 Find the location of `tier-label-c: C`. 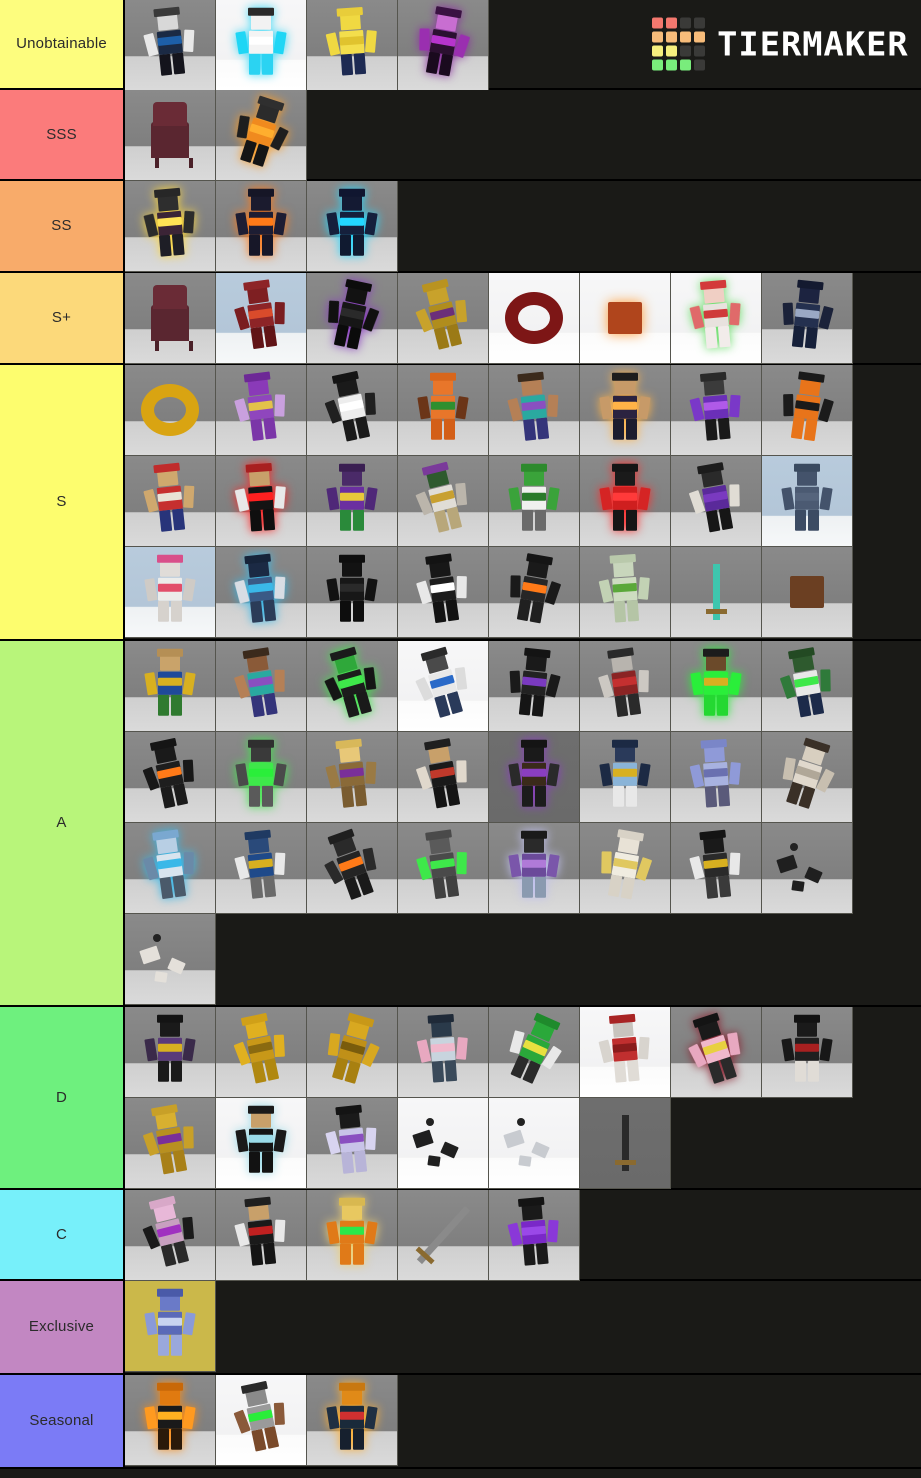

tier-label-c: C is located at coordinates (62, 1234).